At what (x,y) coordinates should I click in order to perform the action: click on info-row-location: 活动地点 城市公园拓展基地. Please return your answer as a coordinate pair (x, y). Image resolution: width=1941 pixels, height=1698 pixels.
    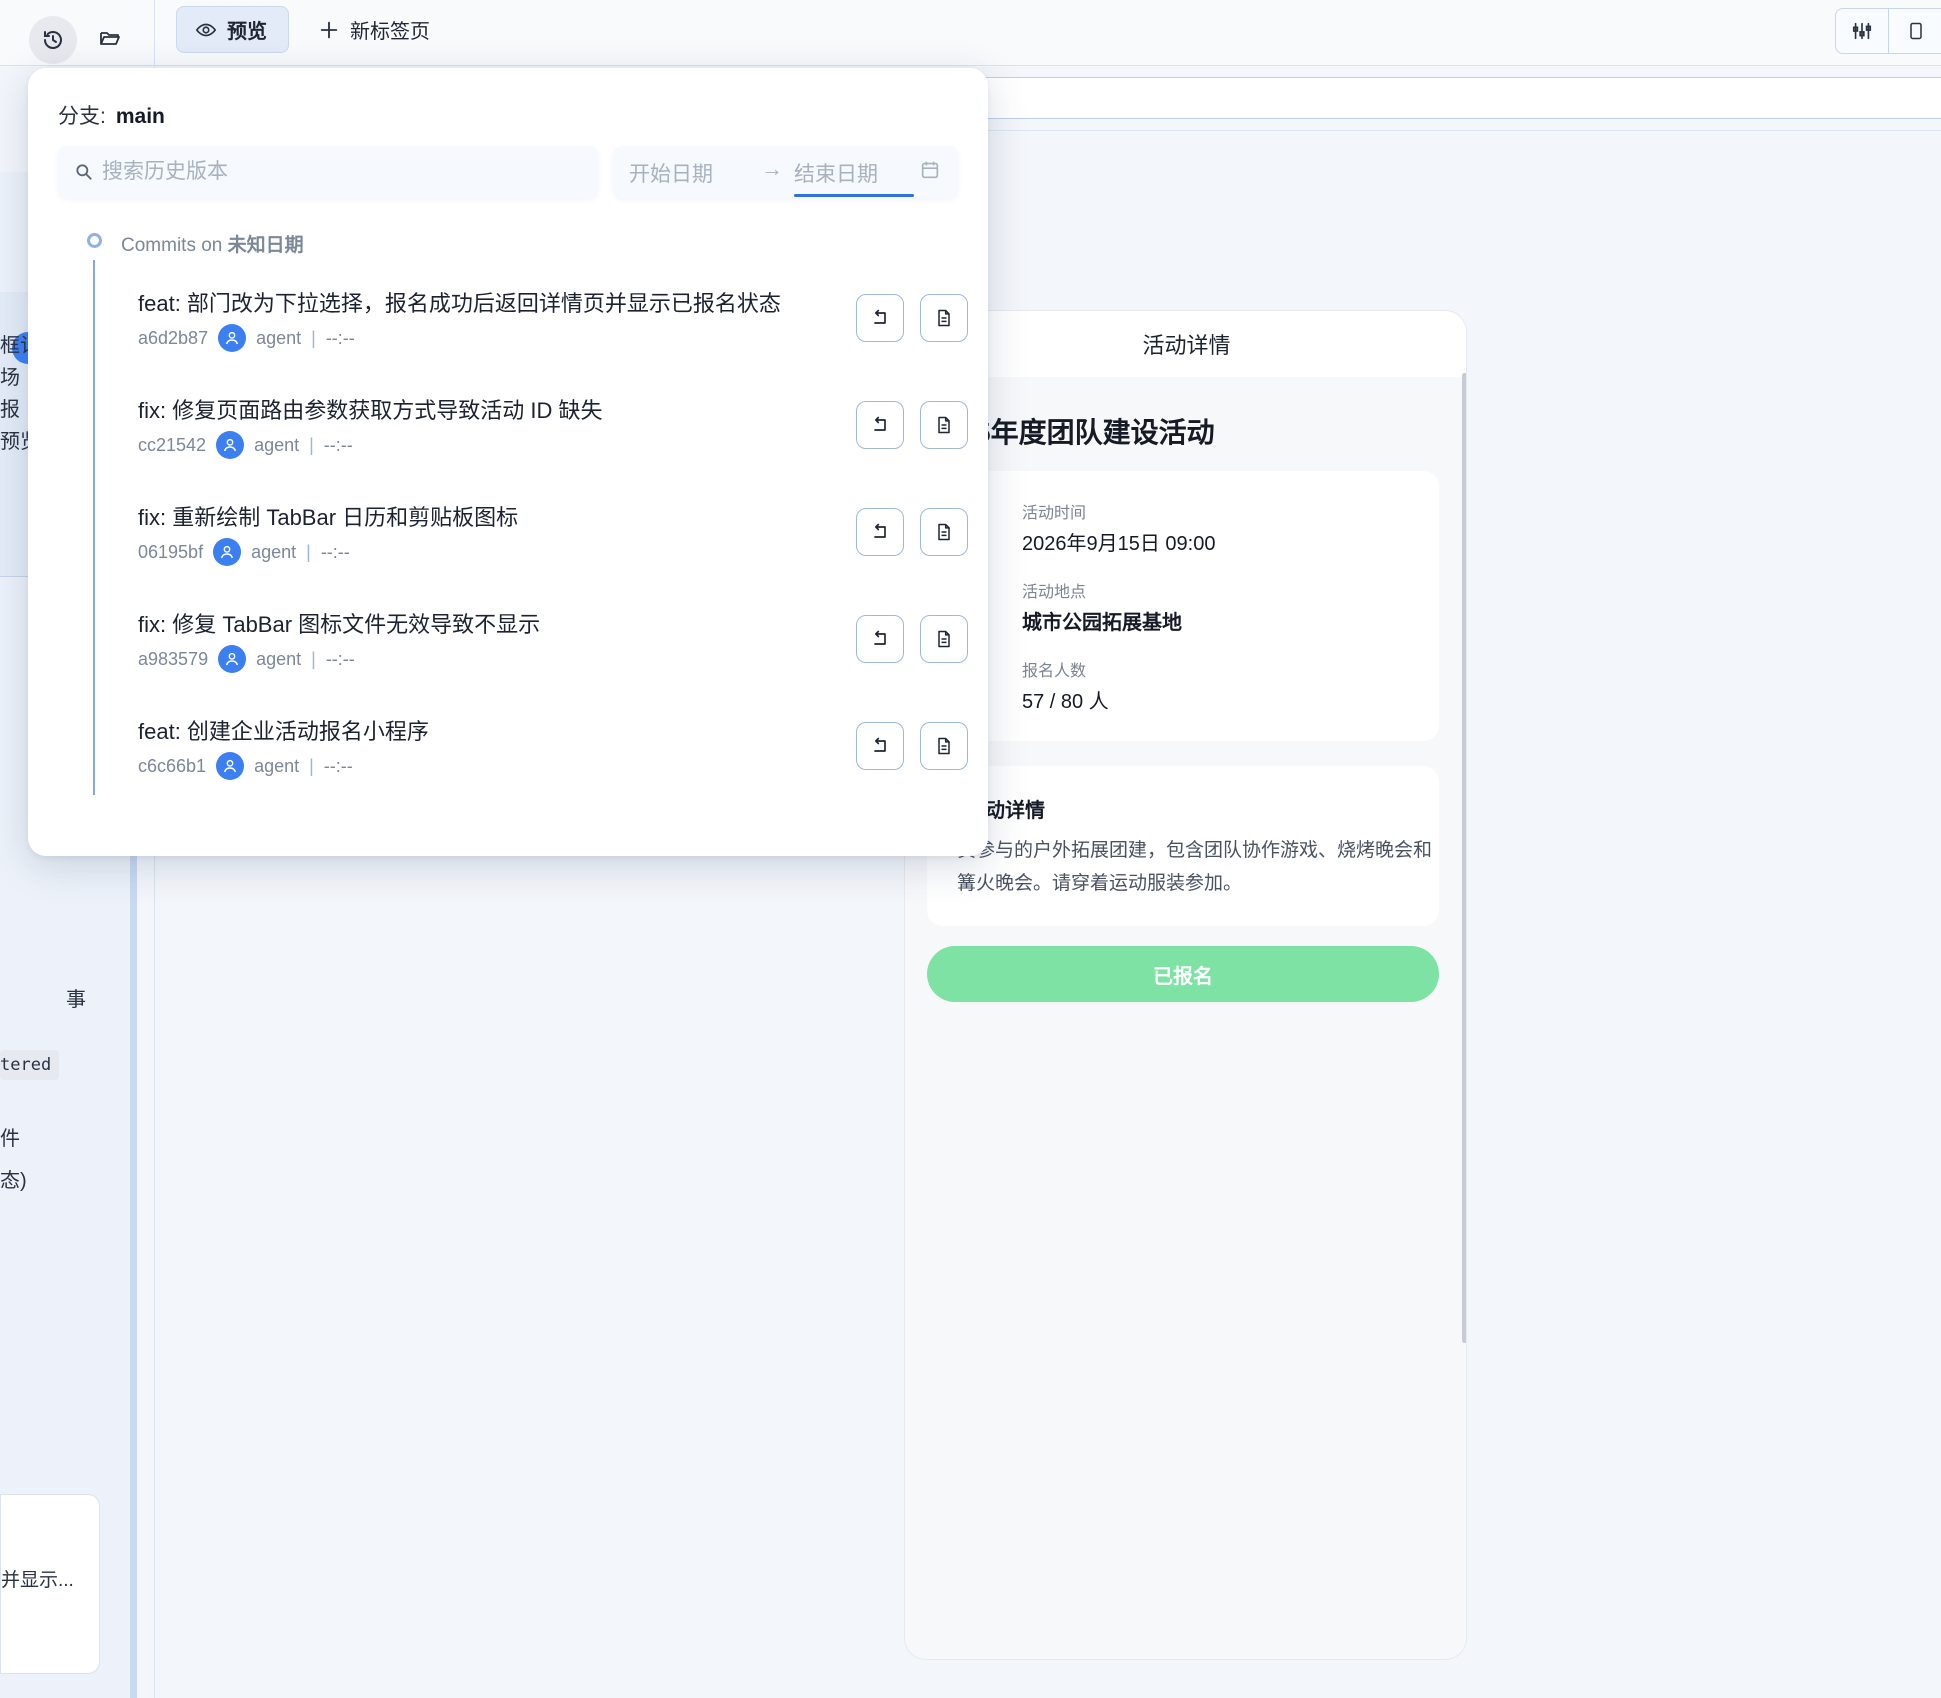
    Looking at the image, I should click on (1172, 610).